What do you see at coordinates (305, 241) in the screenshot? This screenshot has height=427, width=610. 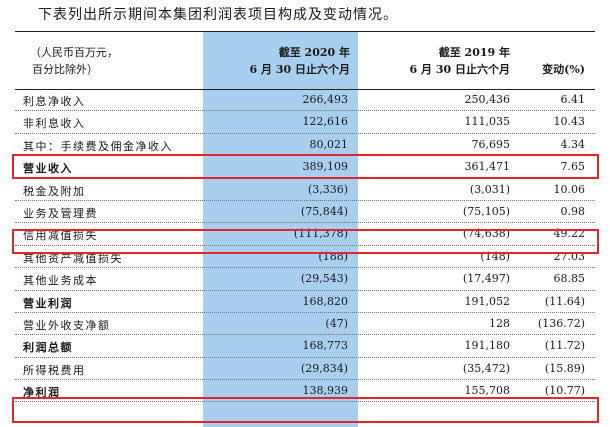 I see `highlight-box-credit-impairment` at bounding box center [305, 241].